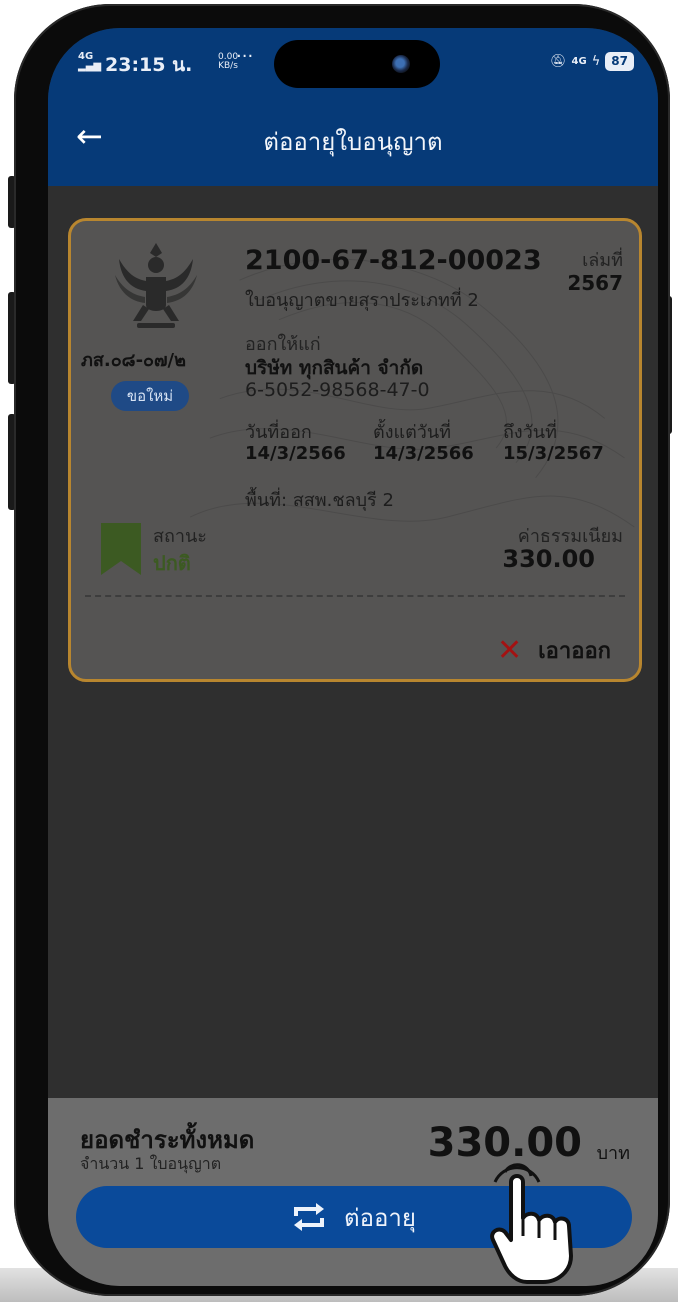 The height and width of the screenshot is (1302, 678). Describe the element at coordinates (531, 1223) in the screenshot. I see `tap-hand-icon` at that location.